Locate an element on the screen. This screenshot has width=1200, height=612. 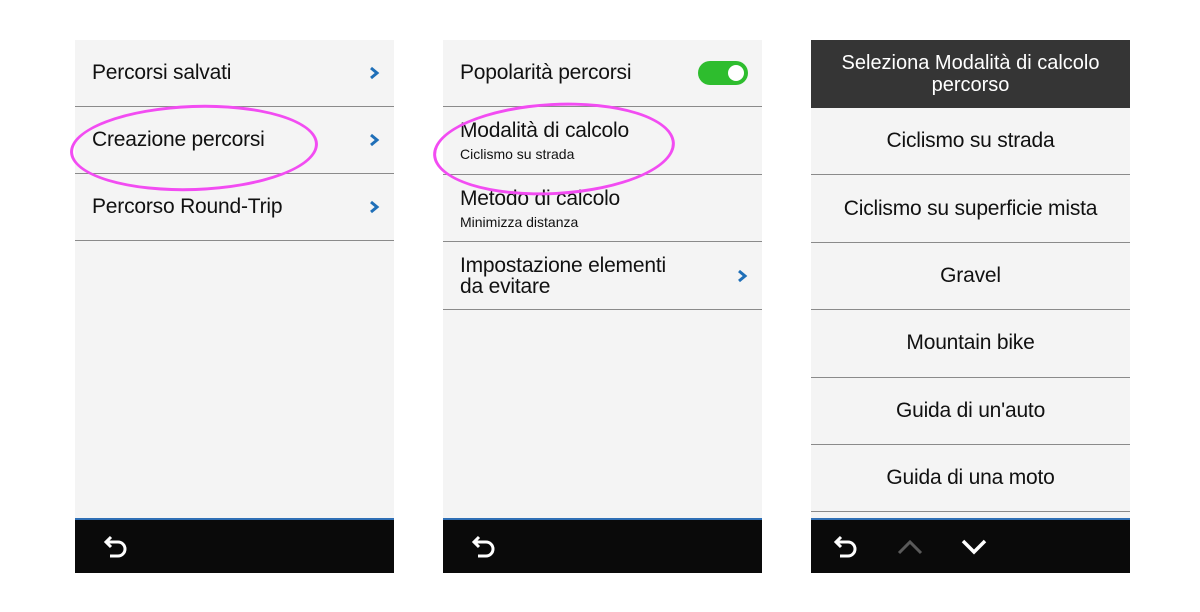
avoidances-row: Impostazione elementi da evitare is located at coordinates (602, 276).